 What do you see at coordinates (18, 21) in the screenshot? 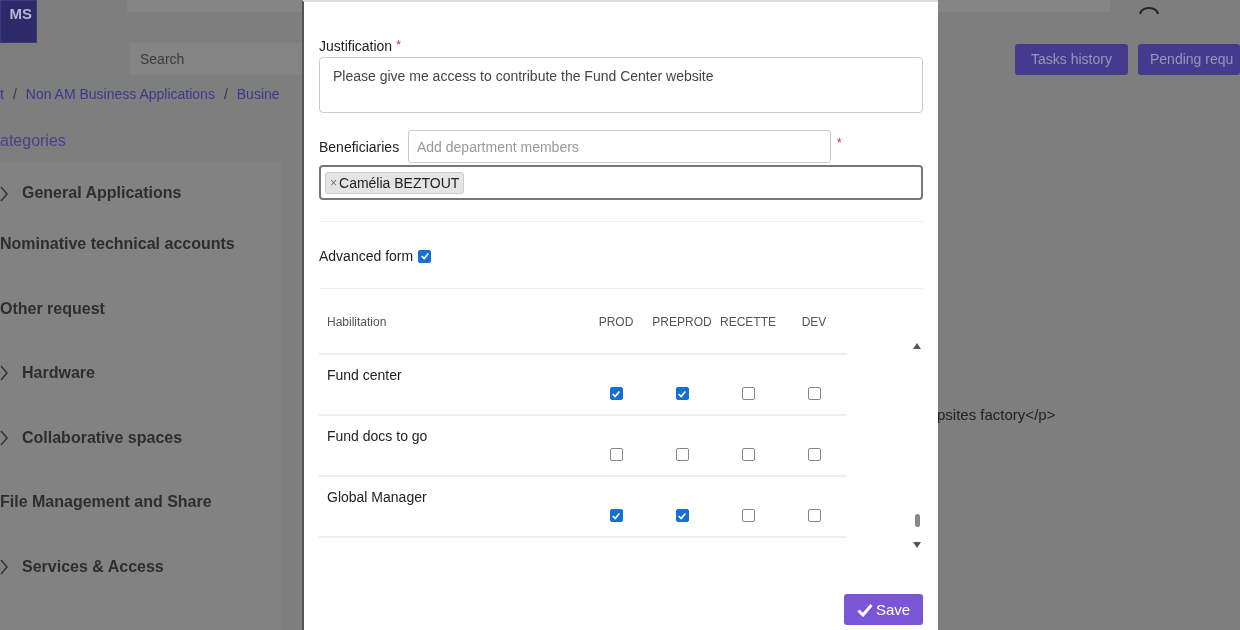
I see `logo: MS` at bounding box center [18, 21].